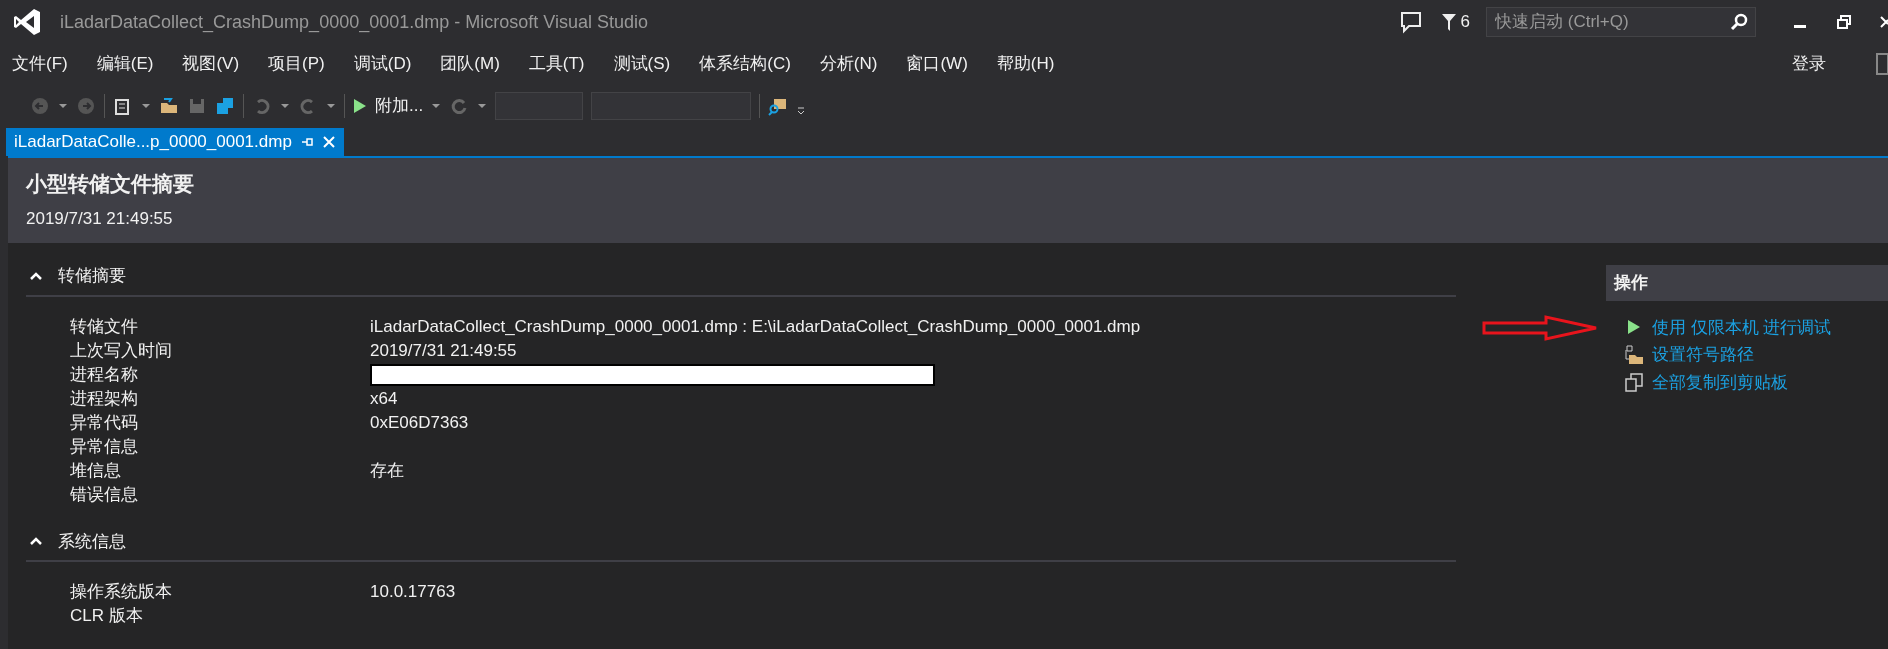  What do you see at coordinates (96, 470) in the screenshot?
I see `field-label: 堆信息` at bounding box center [96, 470].